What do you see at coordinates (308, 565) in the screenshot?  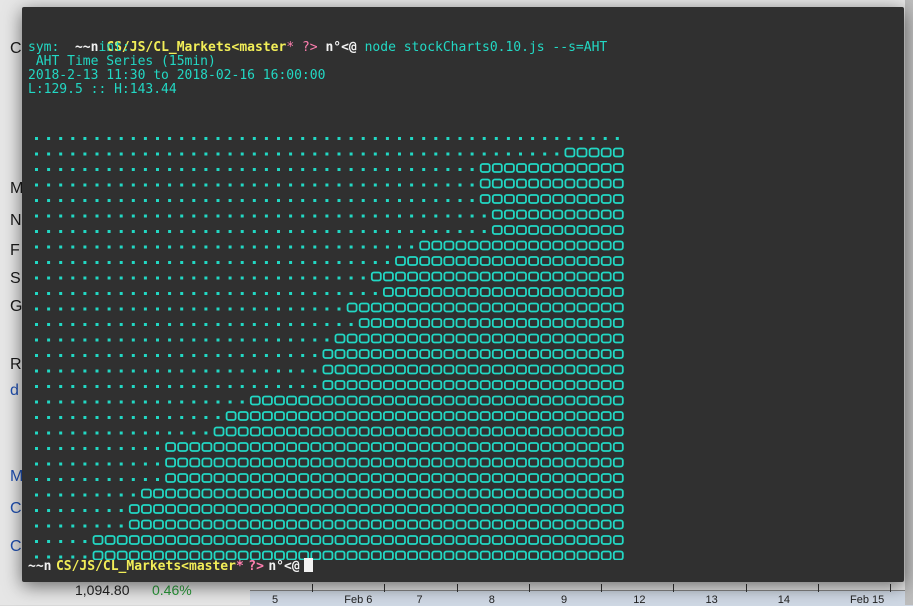 I see `terminal-cursor` at bounding box center [308, 565].